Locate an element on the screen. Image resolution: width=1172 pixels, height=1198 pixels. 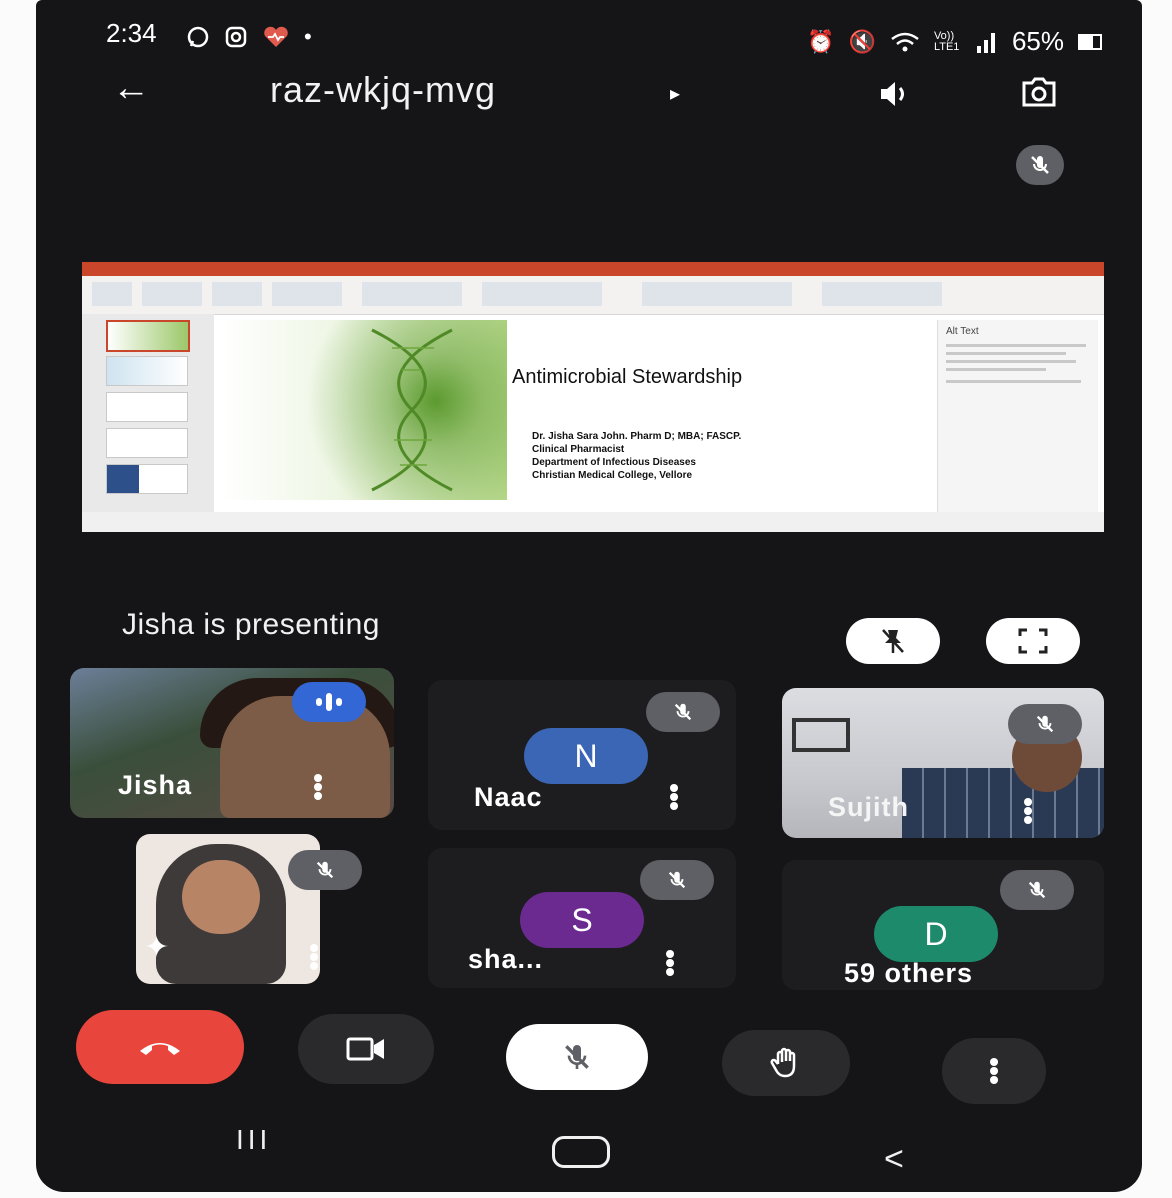
status-app-icons: • is located at coordinates (249, 37).